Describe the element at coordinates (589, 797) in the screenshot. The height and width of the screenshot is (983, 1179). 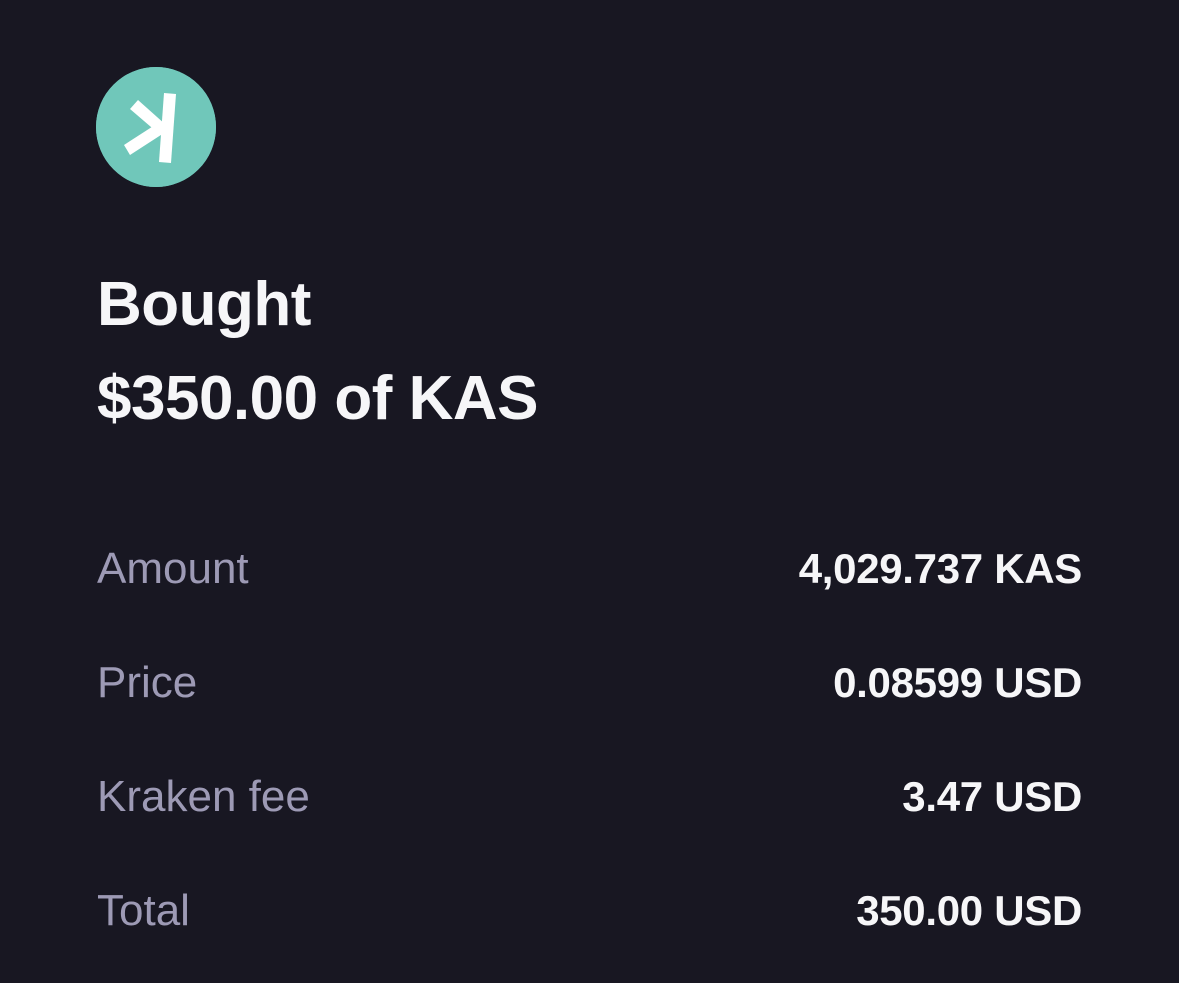
I see `detail-row-fee: Kraken fee 3.47 USD` at that location.